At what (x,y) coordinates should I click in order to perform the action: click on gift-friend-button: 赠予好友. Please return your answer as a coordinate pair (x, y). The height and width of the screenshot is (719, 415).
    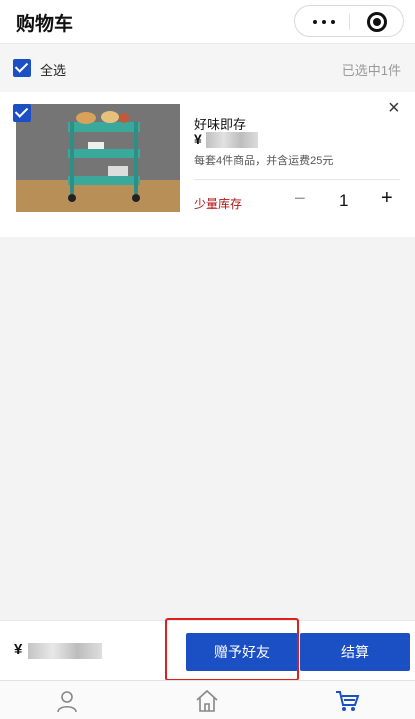
    Looking at the image, I should click on (242, 652).